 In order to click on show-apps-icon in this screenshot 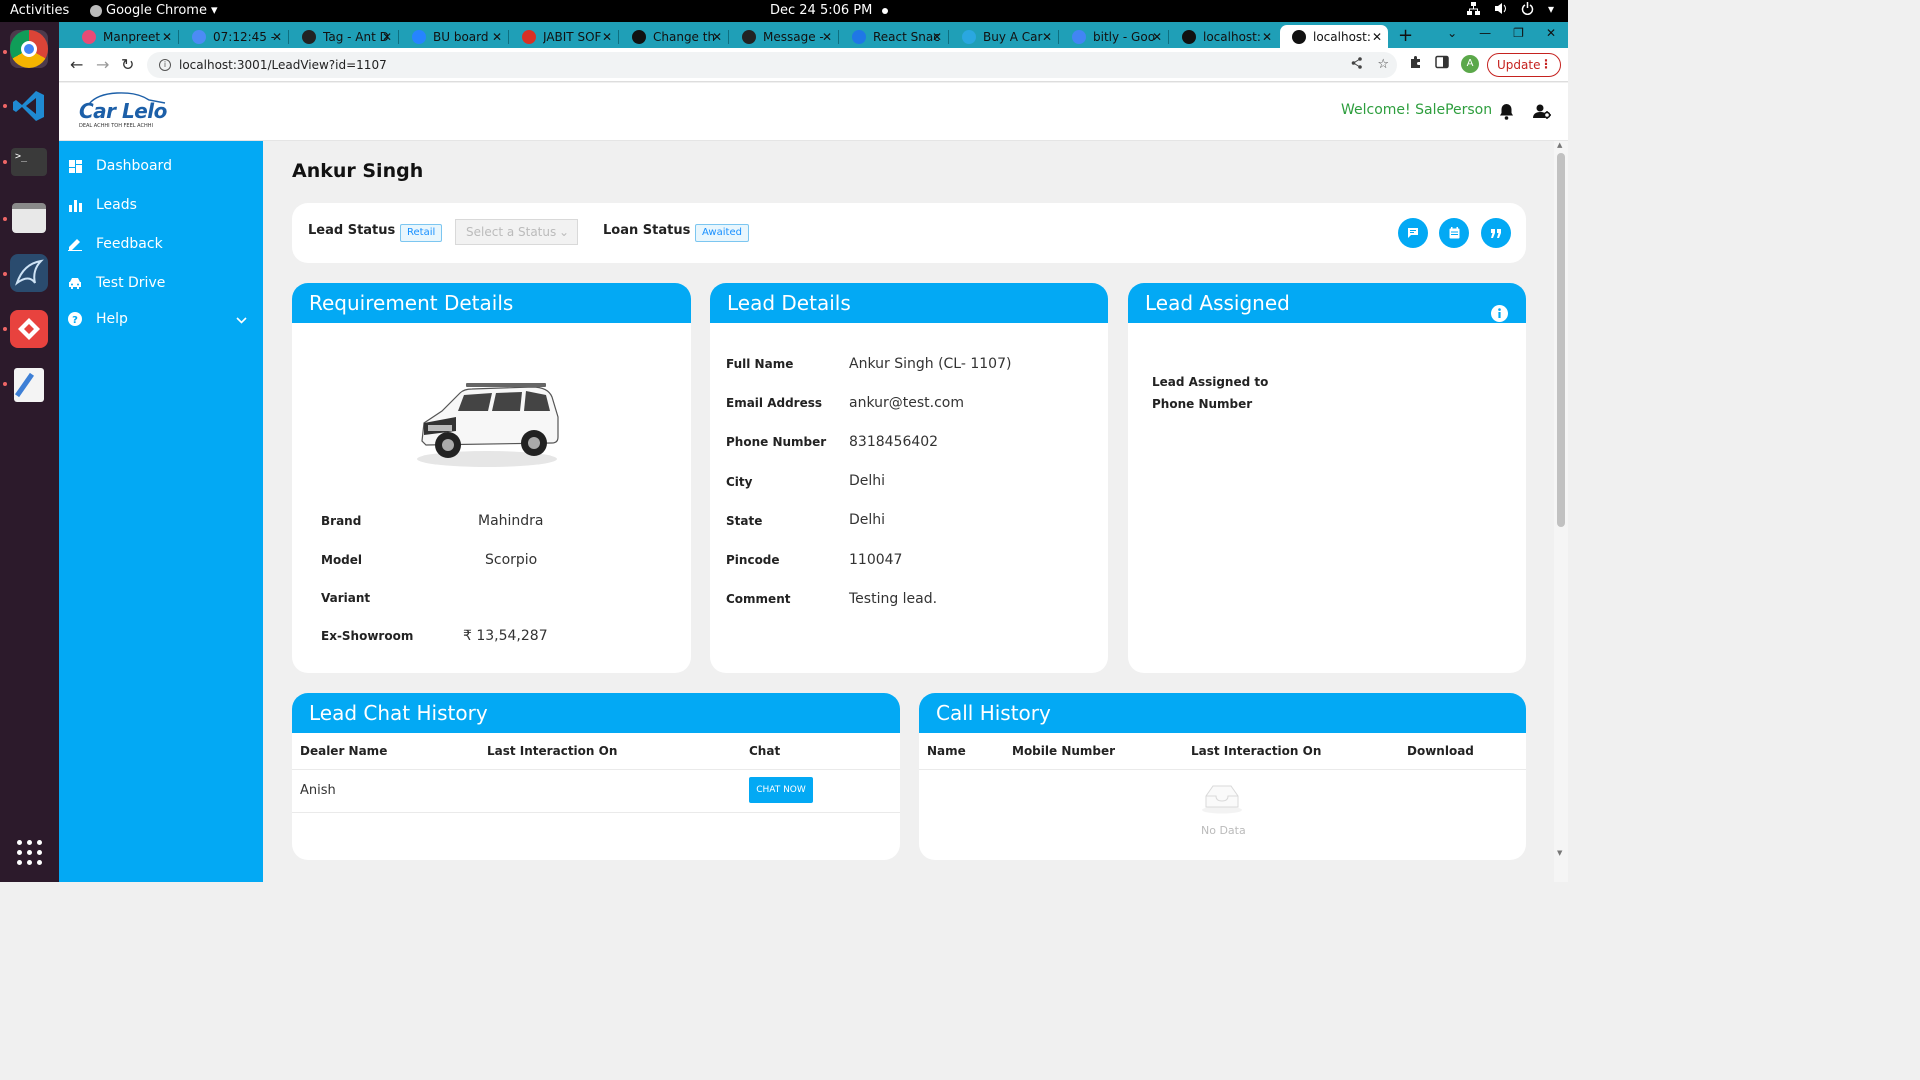, I will do `click(30, 853)`.